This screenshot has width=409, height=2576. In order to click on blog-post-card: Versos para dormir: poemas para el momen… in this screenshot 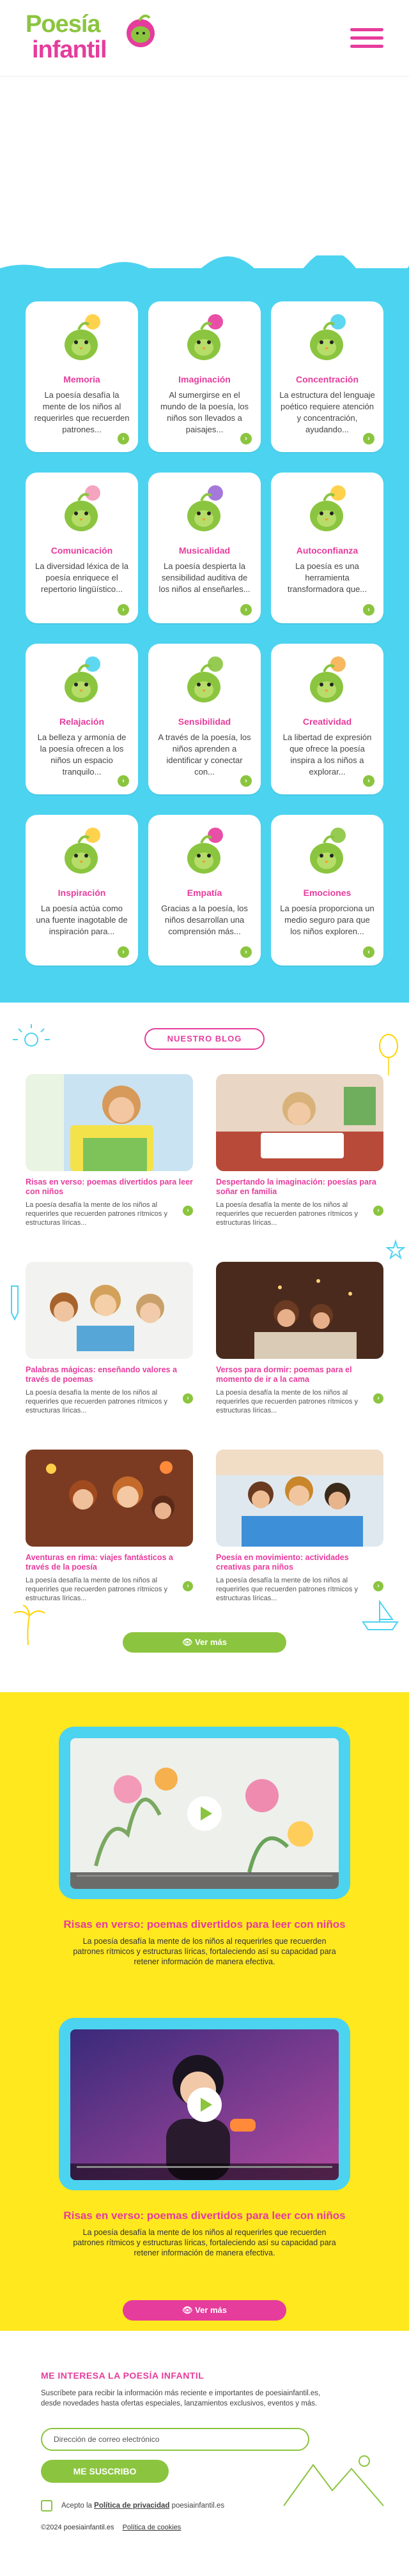, I will do `click(299, 1345)`.